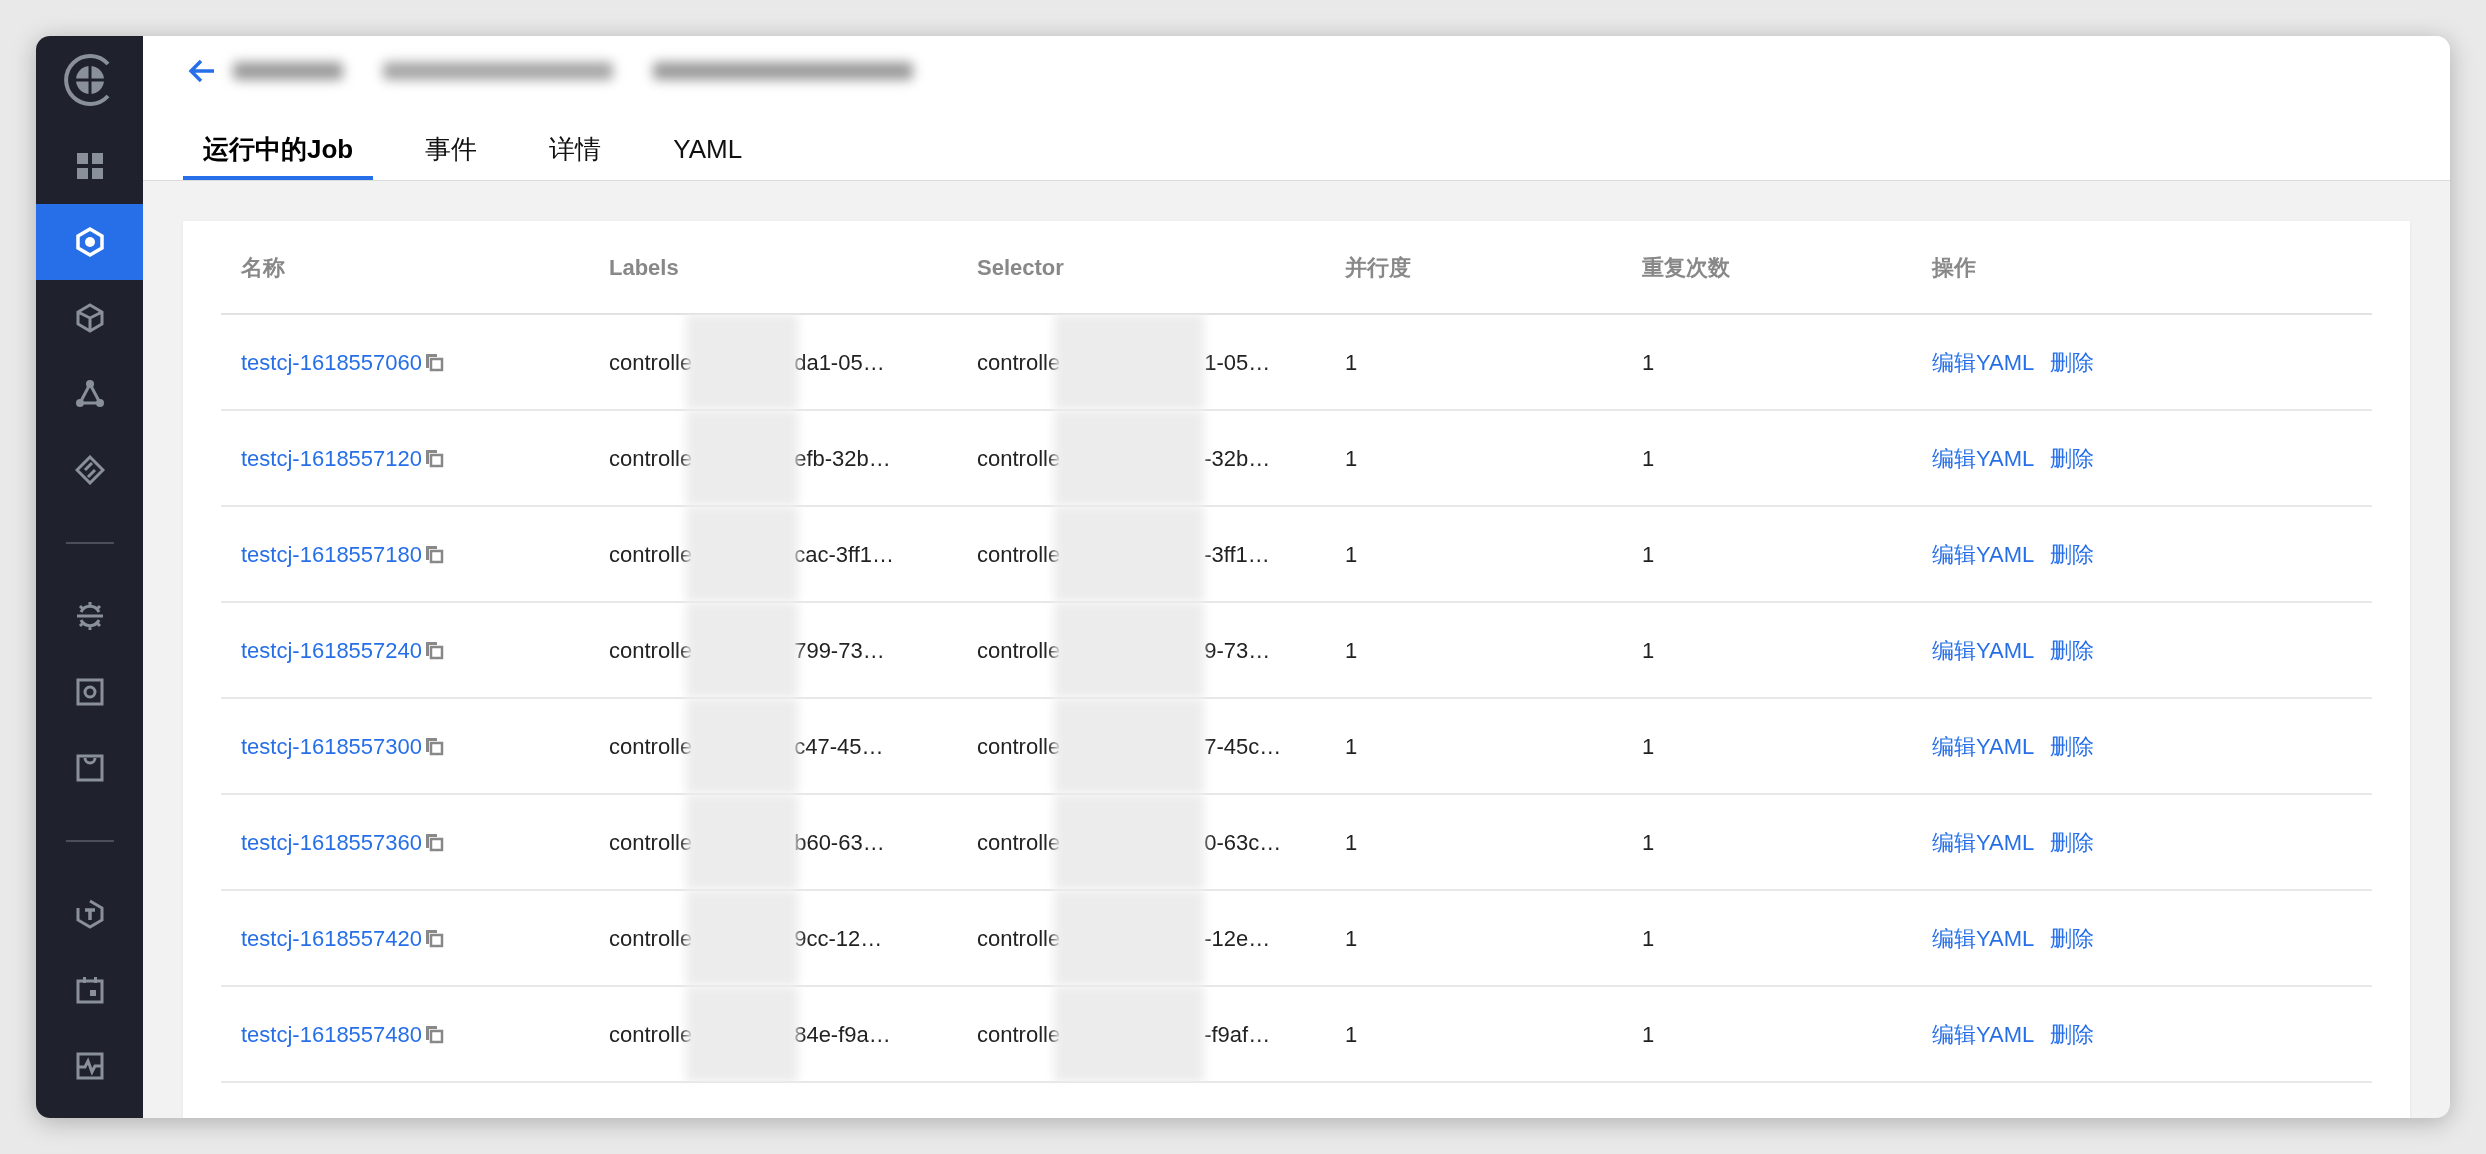 The image size is (2486, 1154). What do you see at coordinates (89, 914) in the screenshot?
I see `hexagon-letter-icon` at bounding box center [89, 914].